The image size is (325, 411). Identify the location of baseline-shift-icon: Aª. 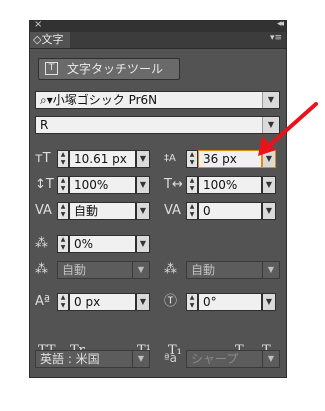
(43, 301).